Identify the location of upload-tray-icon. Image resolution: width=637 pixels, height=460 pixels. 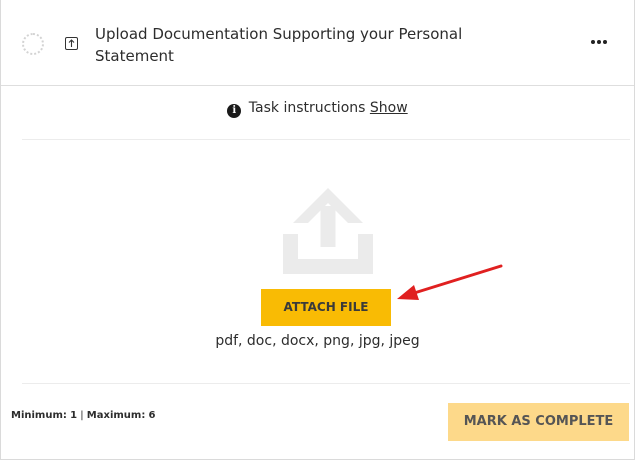
(328, 231).